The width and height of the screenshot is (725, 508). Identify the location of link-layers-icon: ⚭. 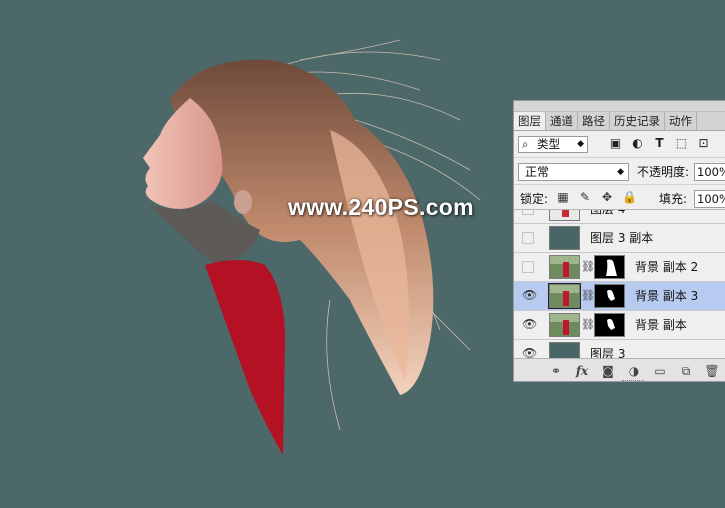
(556, 371).